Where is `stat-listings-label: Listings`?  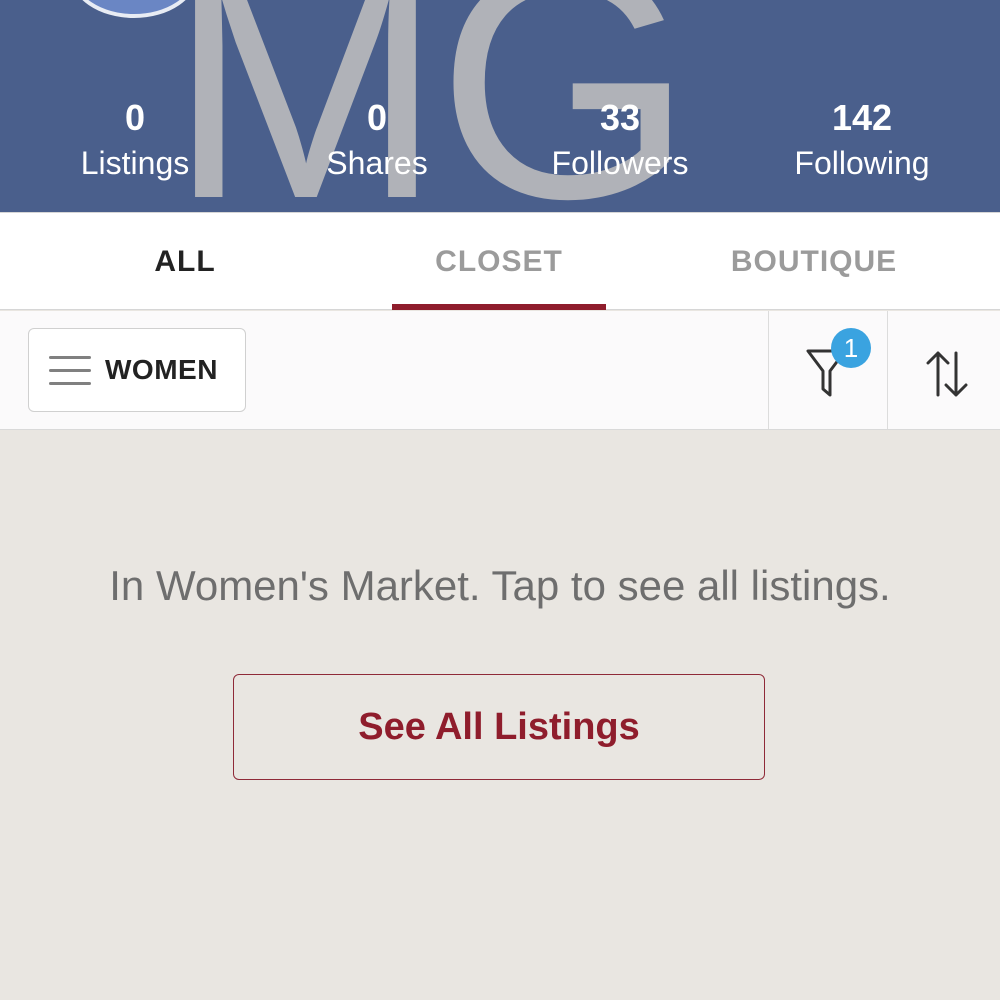 stat-listings-label: Listings is located at coordinates (135, 163).